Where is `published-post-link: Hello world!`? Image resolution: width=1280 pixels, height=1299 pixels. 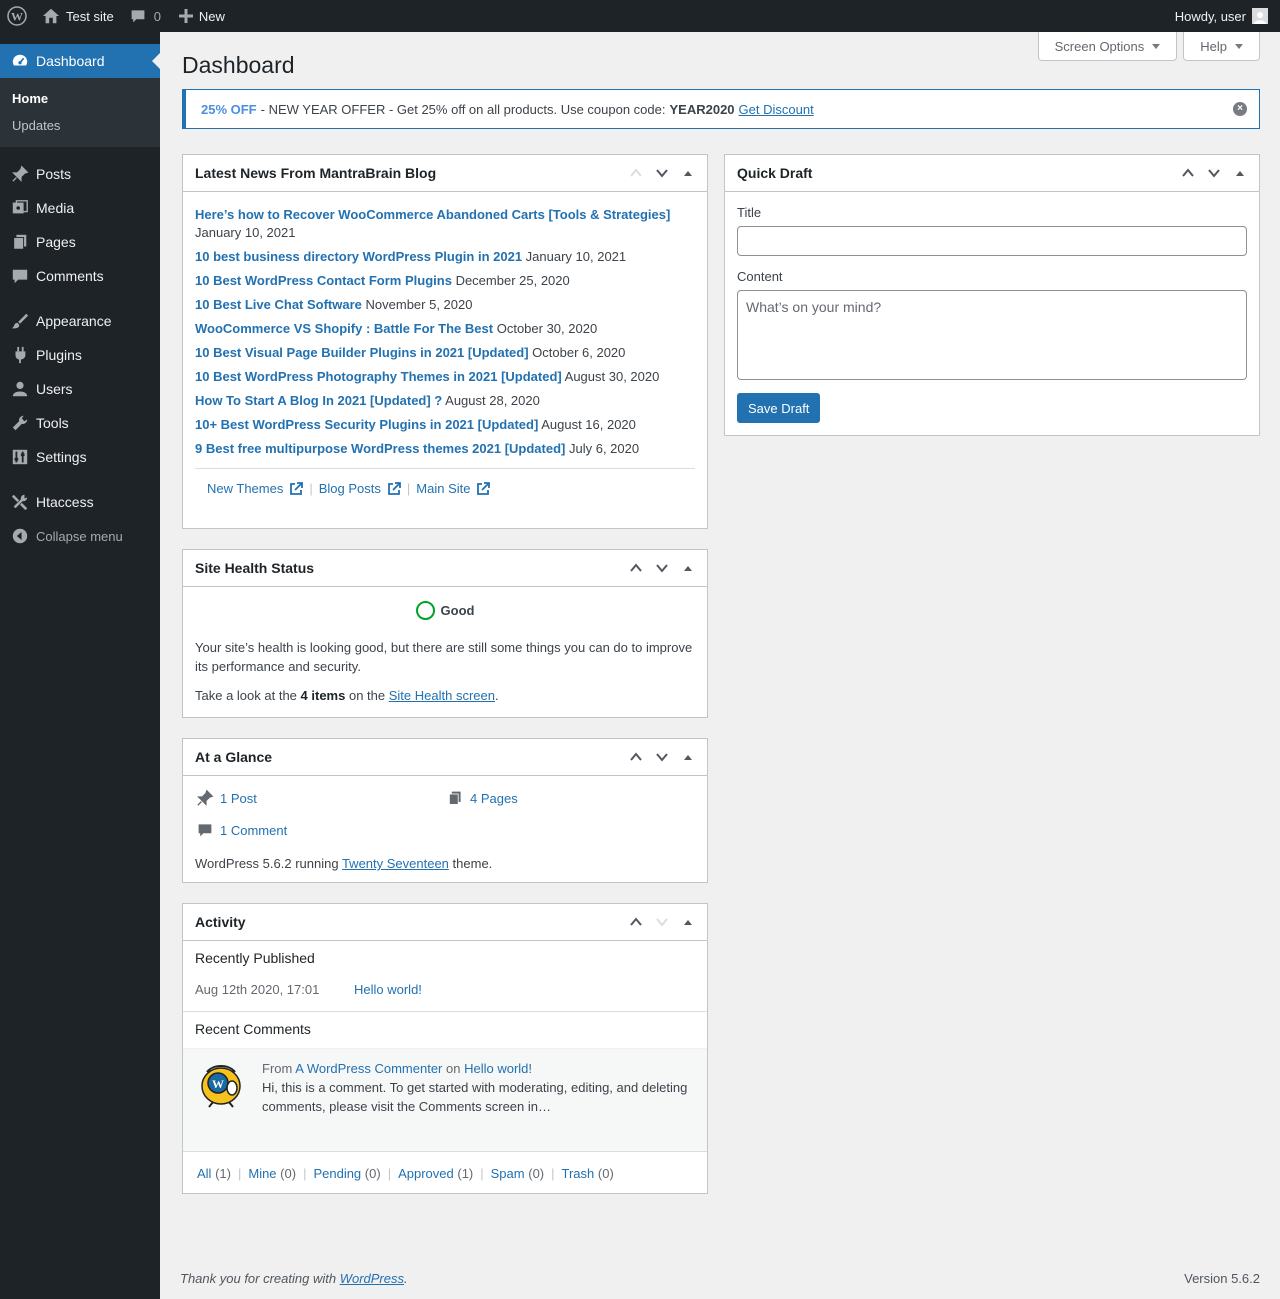
published-post-link: Hello world! is located at coordinates (388, 989).